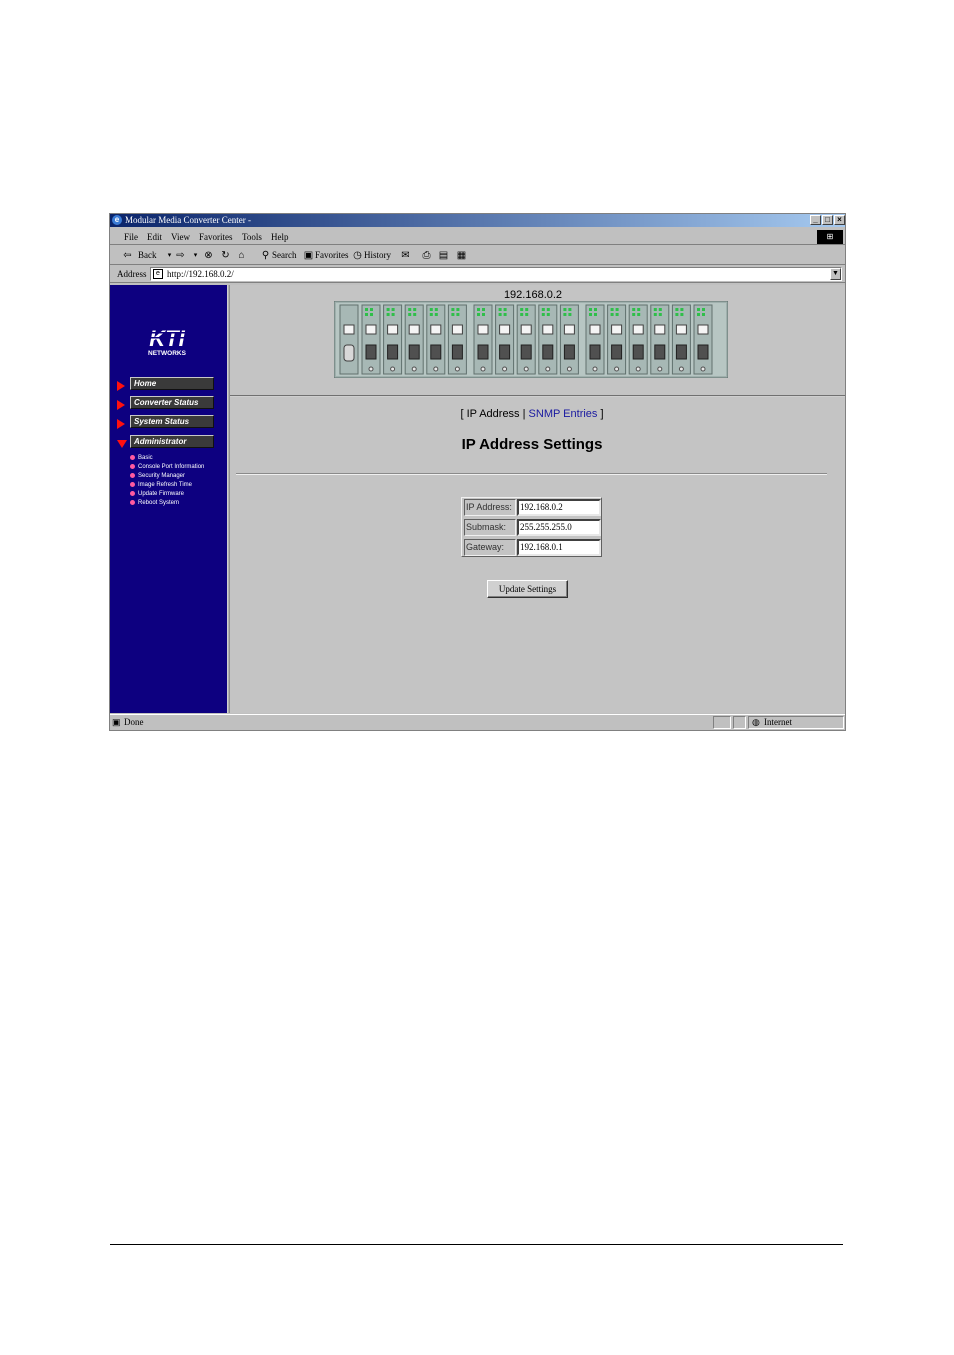 The height and width of the screenshot is (1355, 954). I want to click on status-text: Done, so click(134, 722).